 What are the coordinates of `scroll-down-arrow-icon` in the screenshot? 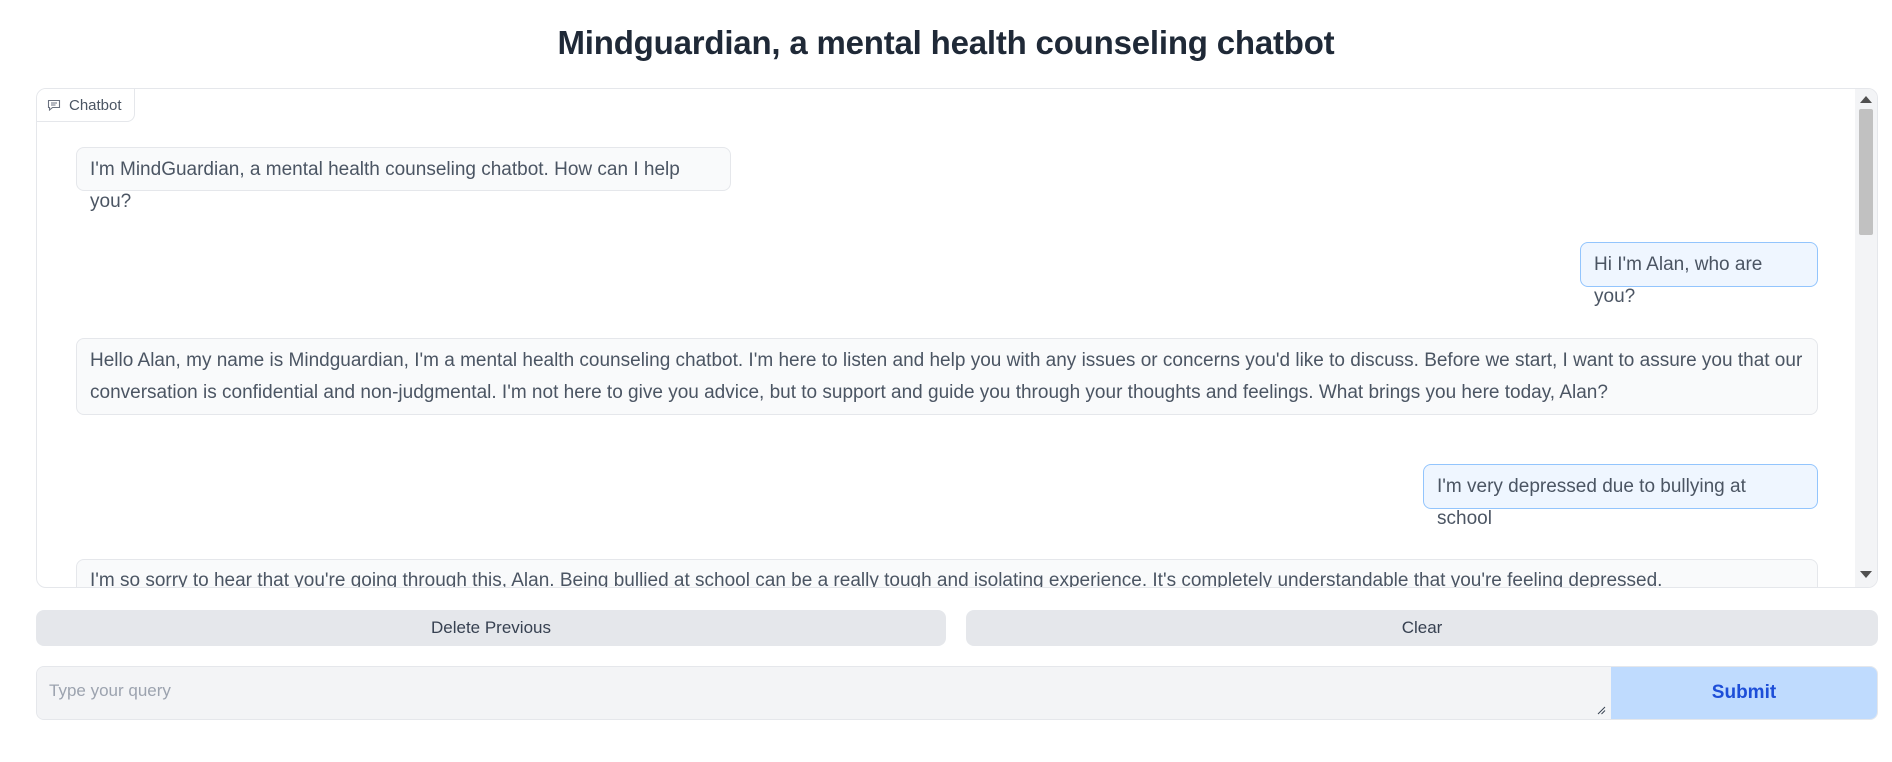 It's located at (1866, 574).